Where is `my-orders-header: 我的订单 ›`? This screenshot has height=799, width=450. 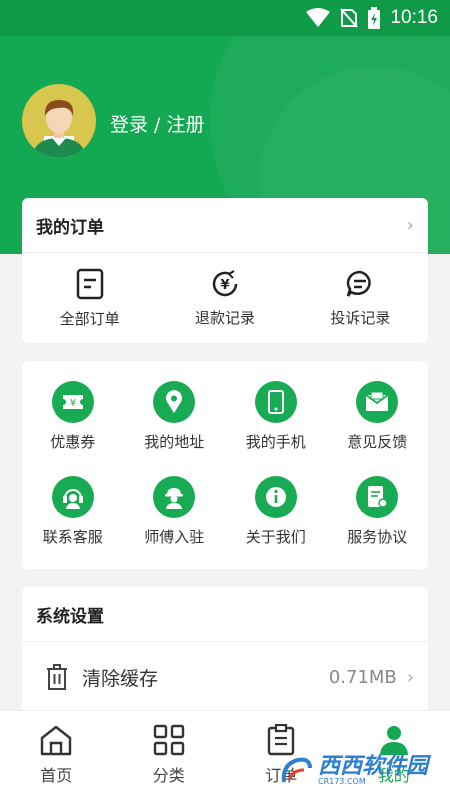
my-orders-header: 我的订单 › is located at coordinates (225, 225).